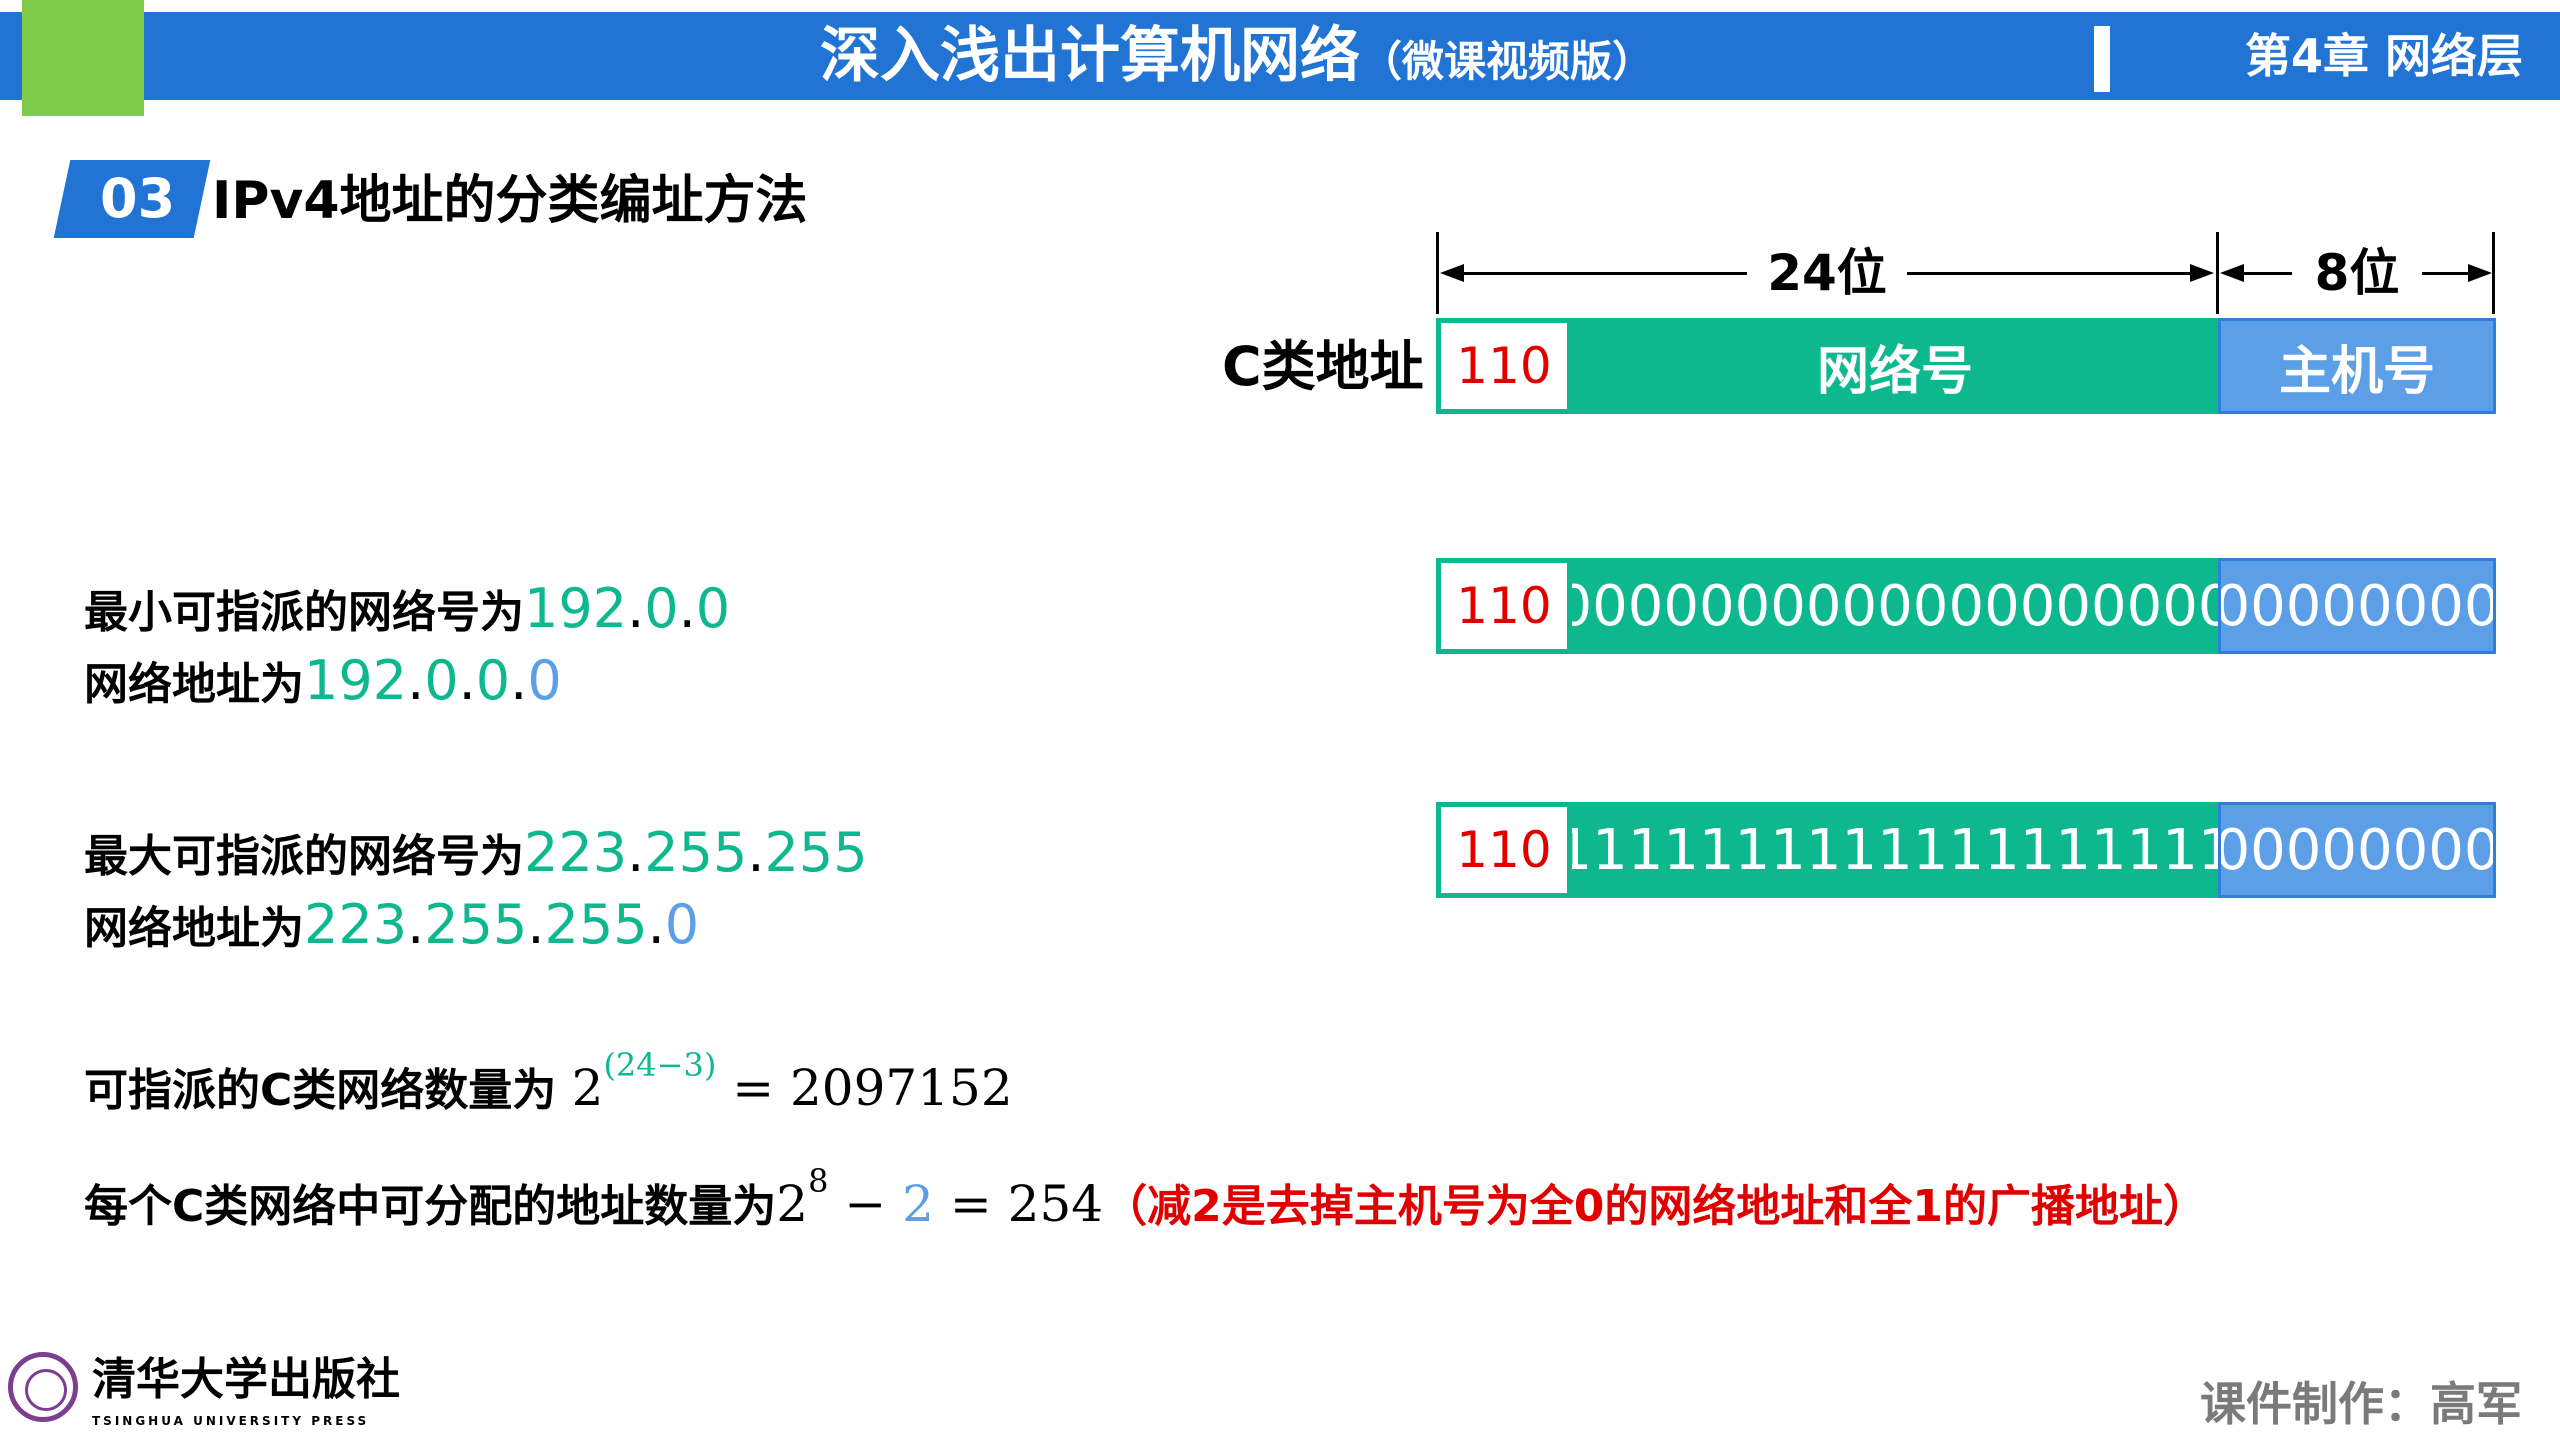  I want to click on course-subtitle: （微课视频版）, so click(1507, 61).